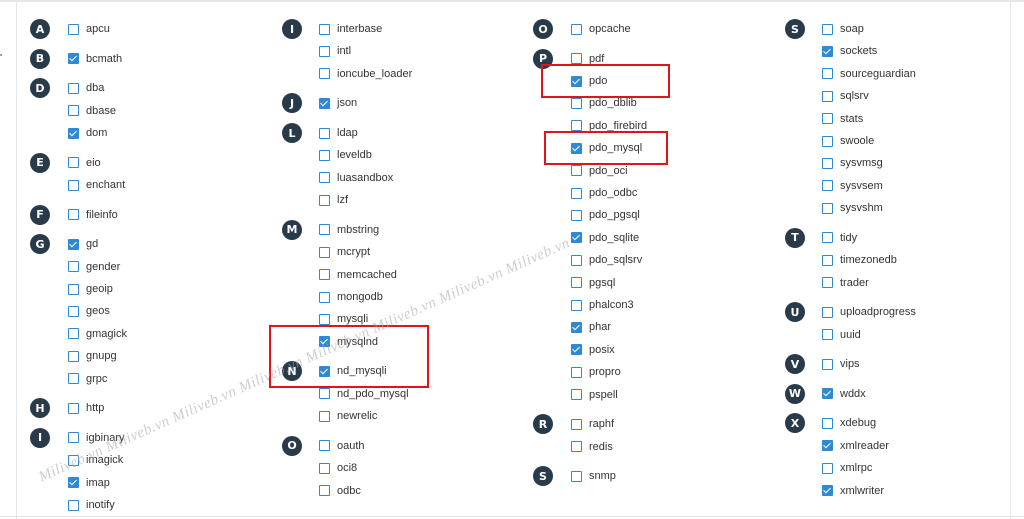 The width and height of the screenshot is (1024, 519). I want to click on extension-json: json, so click(338, 103).